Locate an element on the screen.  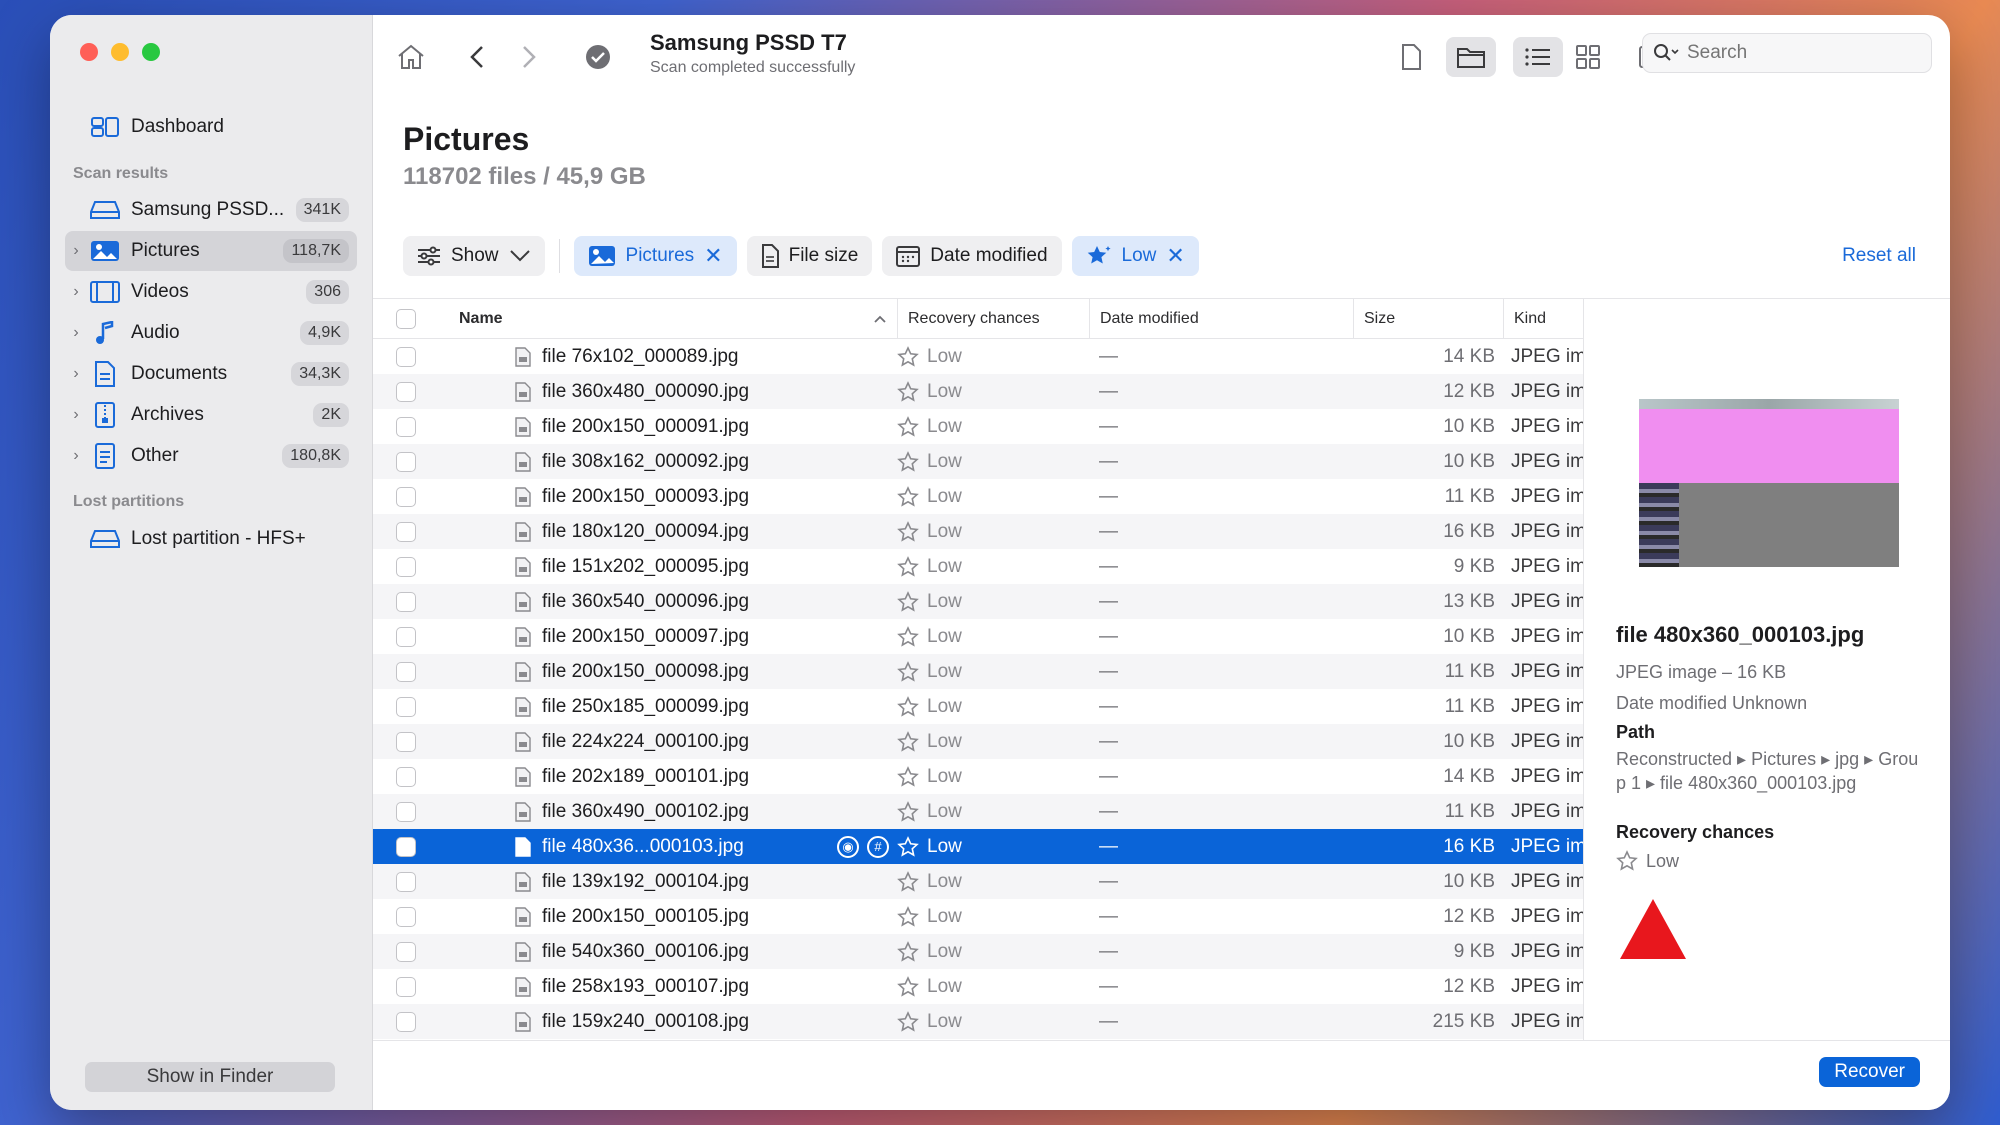
grid-view-icon is located at coordinates (1588, 57).